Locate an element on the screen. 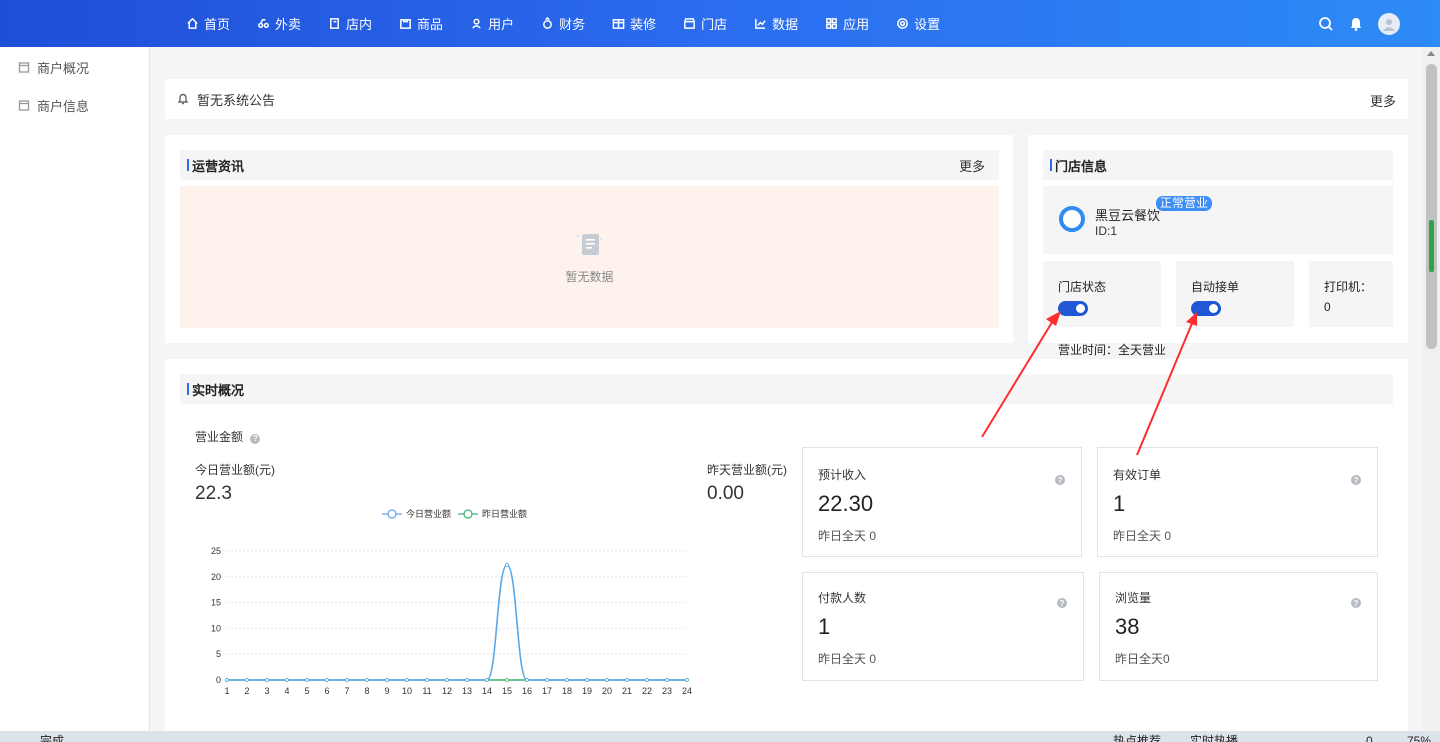  nav-item-settings: 设置 is located at coordinates (917, 23).